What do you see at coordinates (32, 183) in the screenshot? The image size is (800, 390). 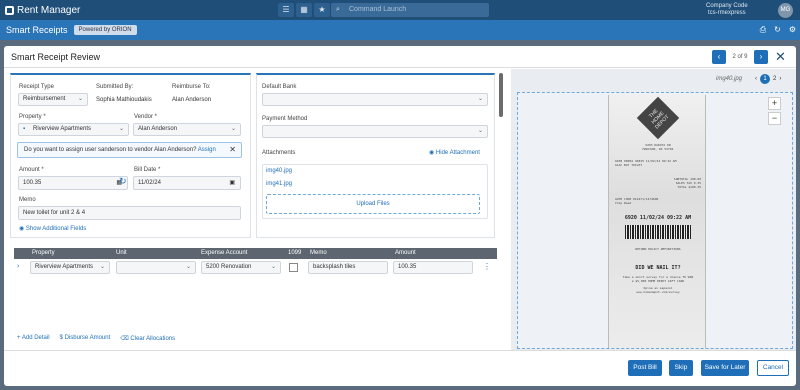 I see `amount-value: 100.35` at bounding box center [32, 183].